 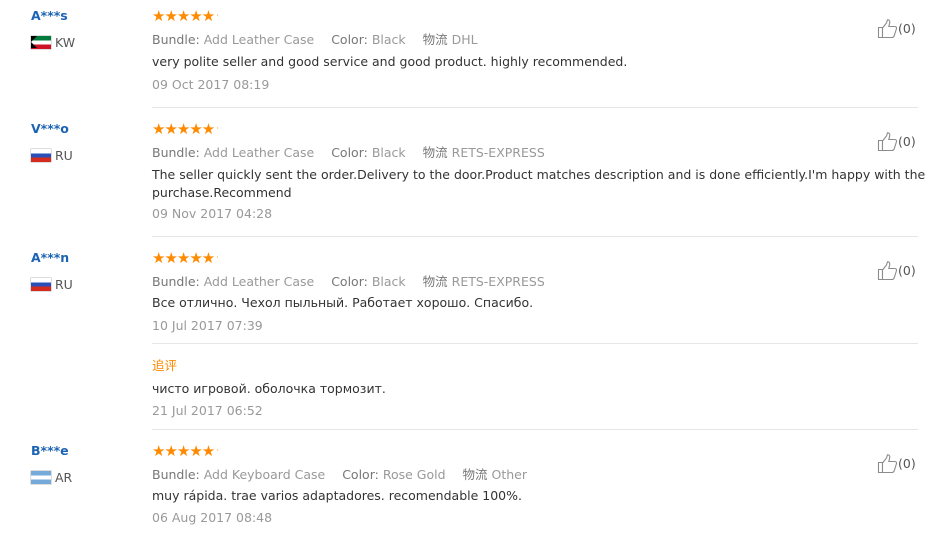 What do you see at coordinates (222, 192) in the screenshot?
I see `review-text-line: purchase.Recommend` at bounding box center [222, 192].